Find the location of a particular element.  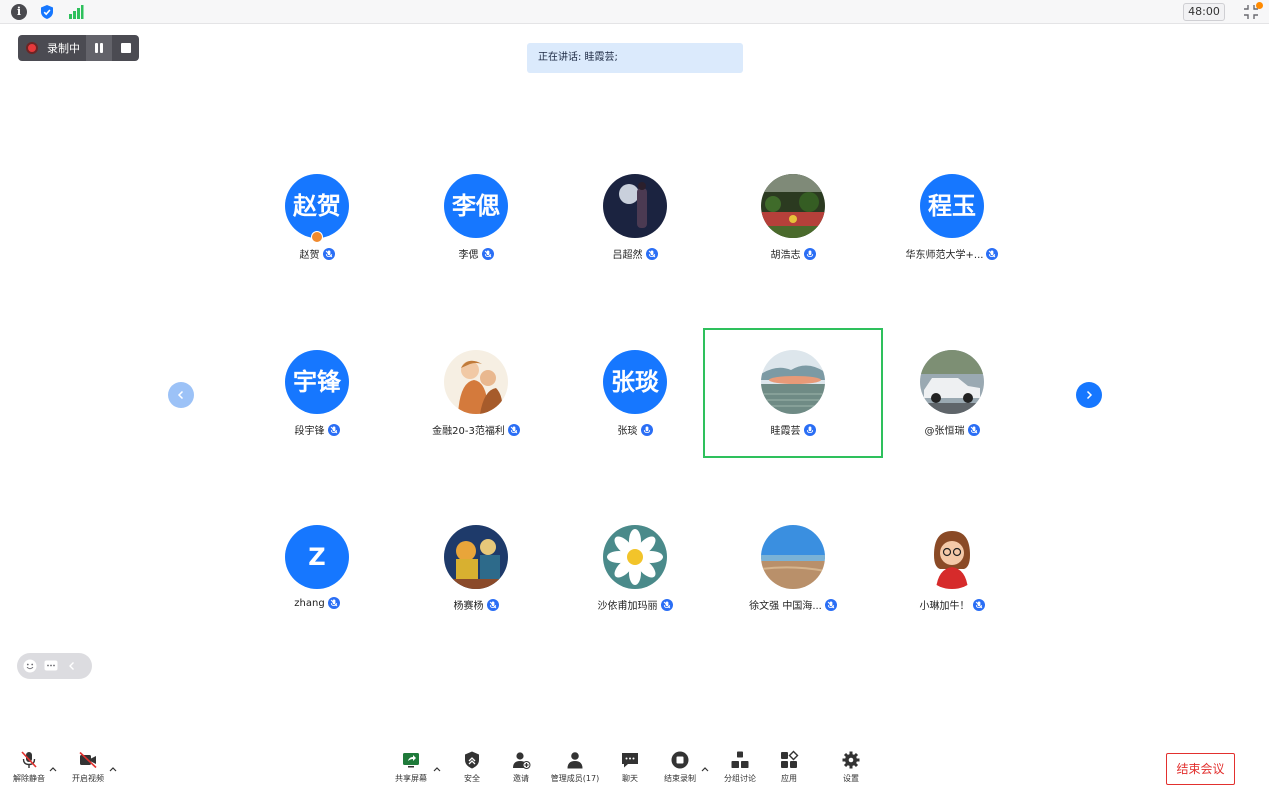

muted-mic-icon is located at coordinates (29, 759).